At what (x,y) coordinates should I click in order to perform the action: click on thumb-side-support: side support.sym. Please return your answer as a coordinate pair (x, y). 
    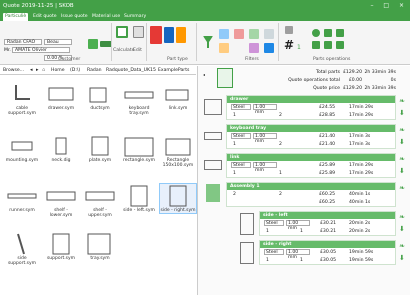
    Looking at the image, I should click on (22, 249).